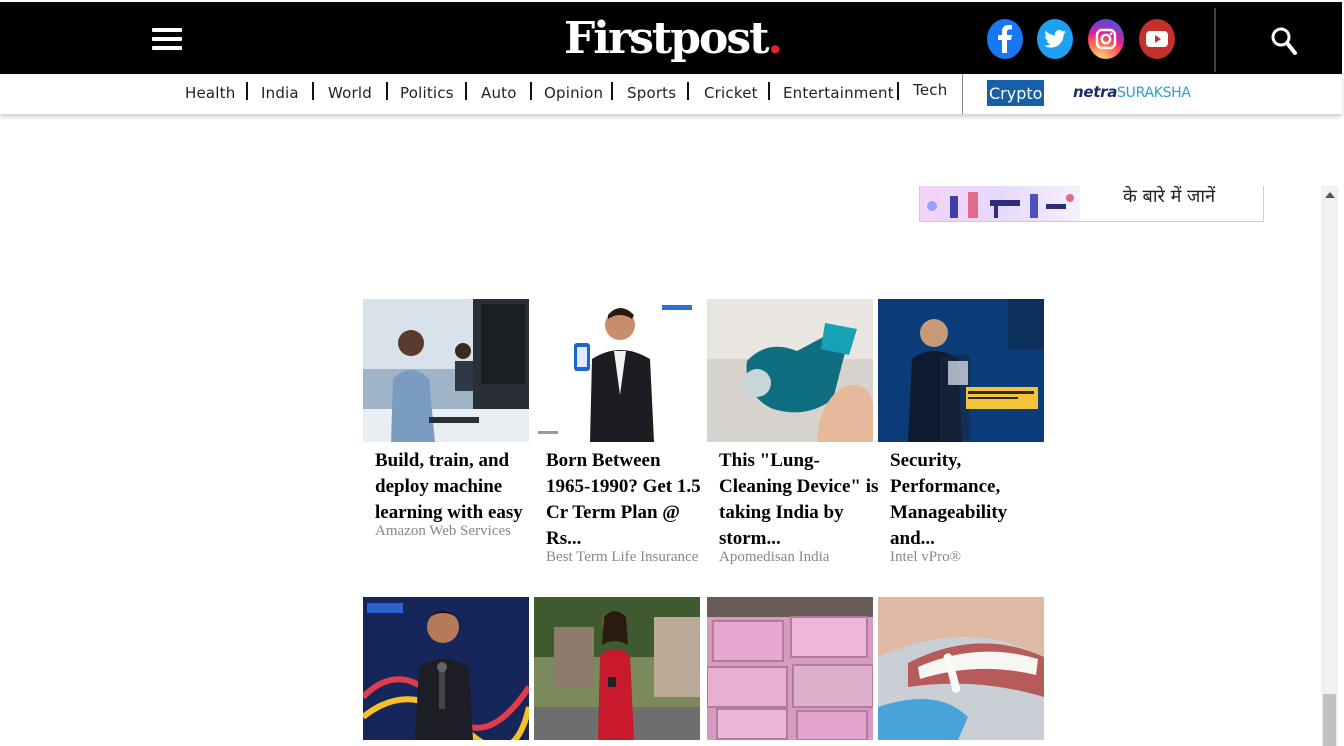 The image size is (1344, 746). What do you see at coordinates (925, 557) in the screenshot?
I see `card-source: Intel vPro®` at bounding box center [925, 557].